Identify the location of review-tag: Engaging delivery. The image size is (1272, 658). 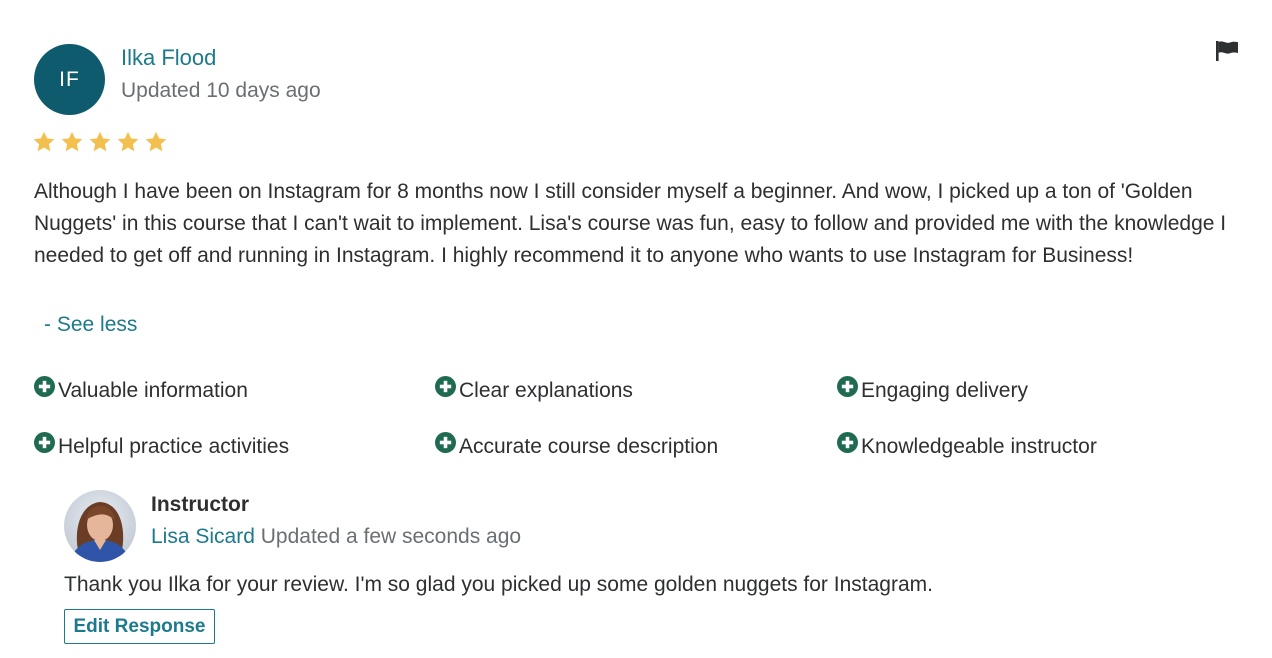
(932, 390).